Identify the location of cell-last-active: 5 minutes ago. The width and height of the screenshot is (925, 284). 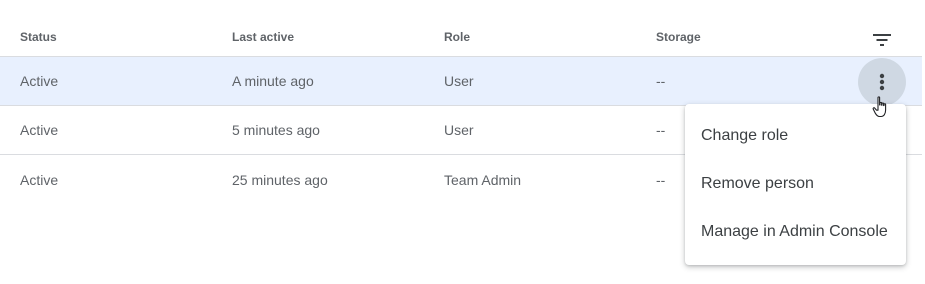
(276, 130).